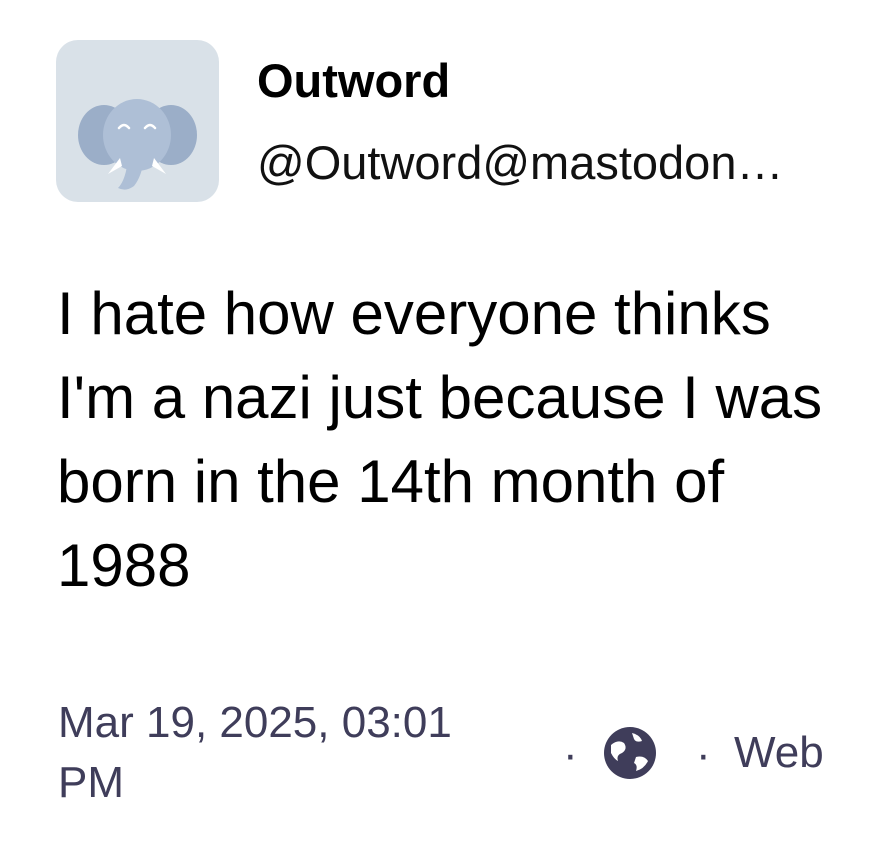  Describe the element at coordinates (779, 752) in the screenshot. I see `application-name: Web` at that location.